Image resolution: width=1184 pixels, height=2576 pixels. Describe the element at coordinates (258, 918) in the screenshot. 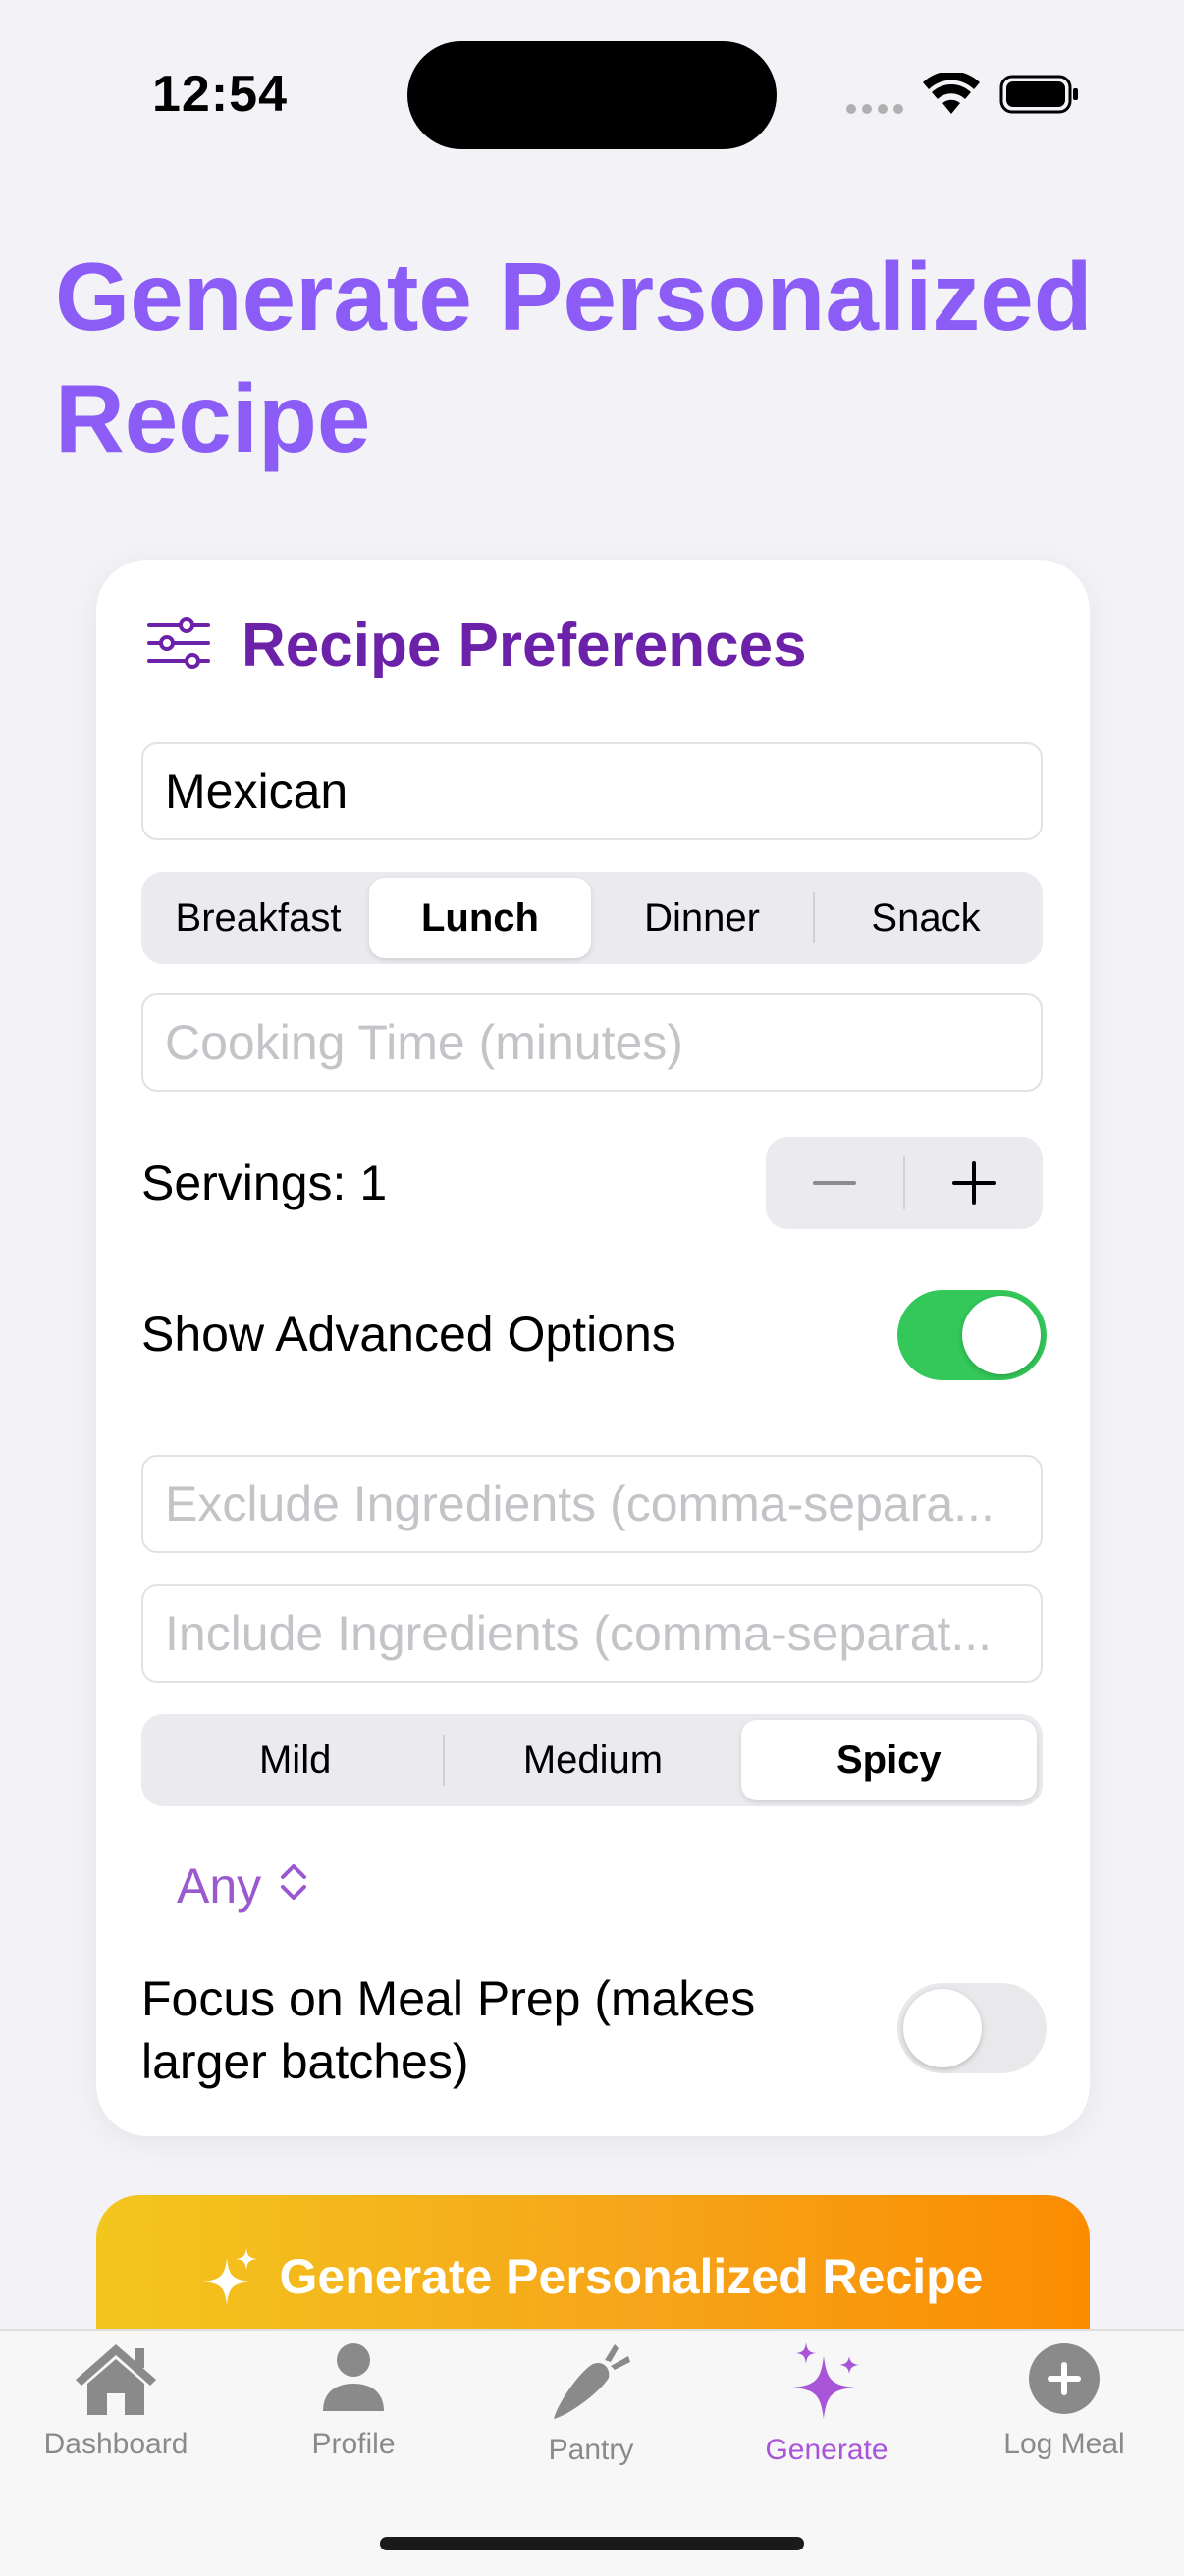

I see `segment-breakfast: Breakfast` at that location.